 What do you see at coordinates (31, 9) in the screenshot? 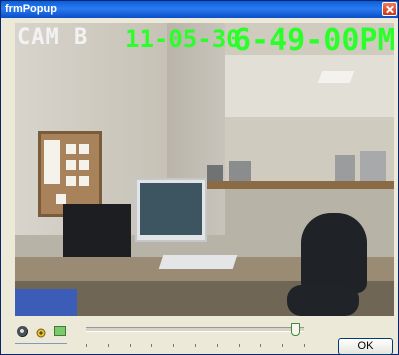
I see `window-title: frmPopup` at bounding box center [31, 9].